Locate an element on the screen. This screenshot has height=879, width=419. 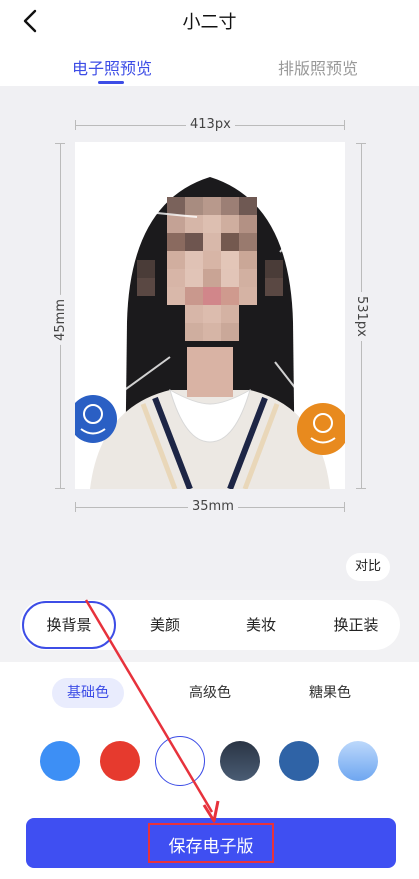
color-swatch-light-blue-gradient is located at coordinates (358, 761).